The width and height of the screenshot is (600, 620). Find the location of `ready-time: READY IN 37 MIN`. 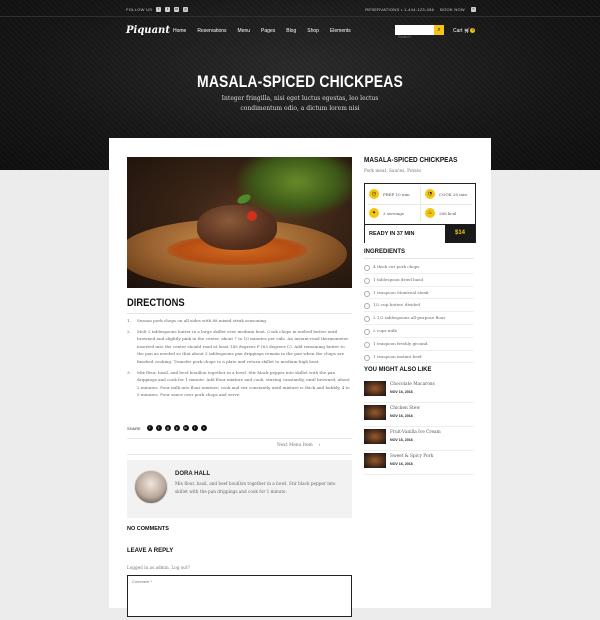

ready-time: READY IN 37 MIN is located at coordinates (407, 233).